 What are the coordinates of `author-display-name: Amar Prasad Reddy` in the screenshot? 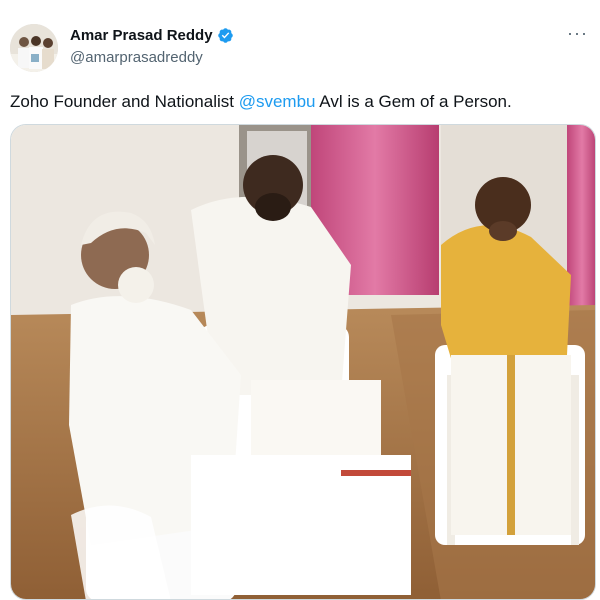 It's located at (141, 35).